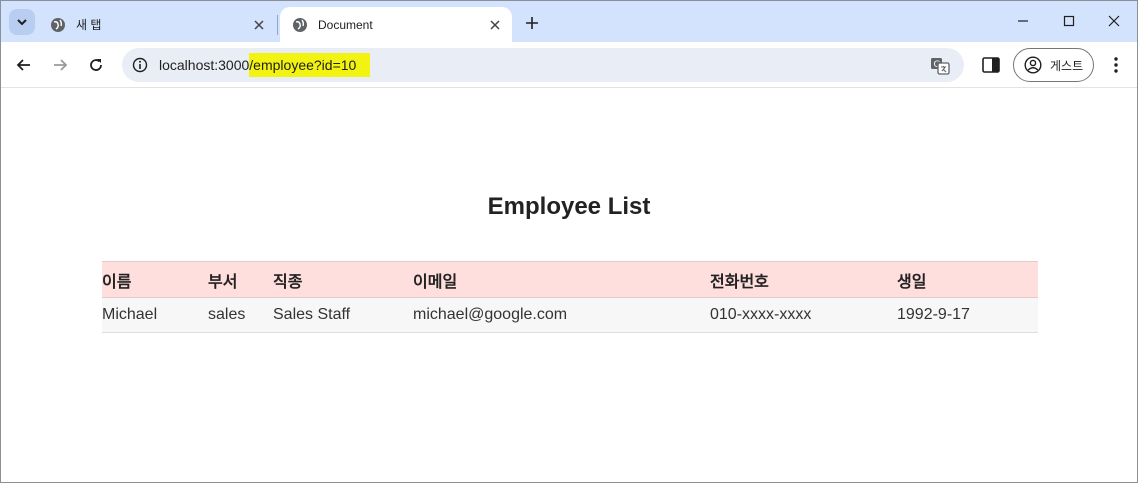 This screenshot has width=1138, height=483. I want to click on column-header-name: 이름, so click(155, 279).